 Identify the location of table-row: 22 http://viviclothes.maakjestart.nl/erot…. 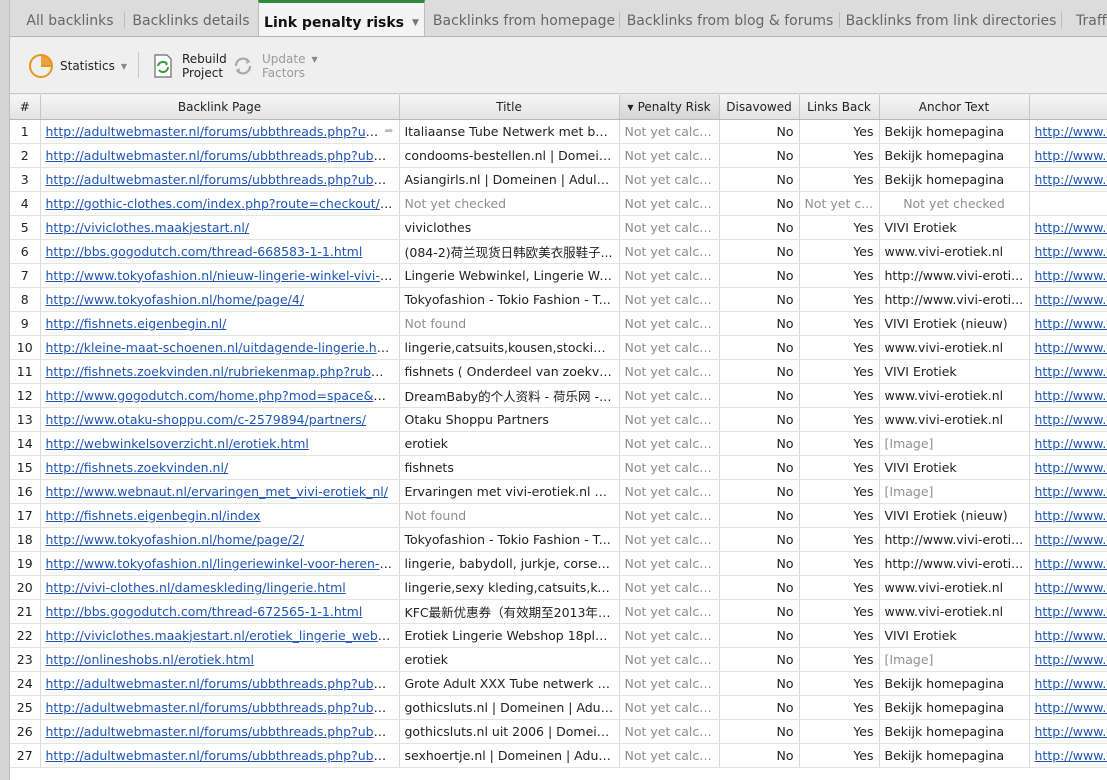
(558, 635).